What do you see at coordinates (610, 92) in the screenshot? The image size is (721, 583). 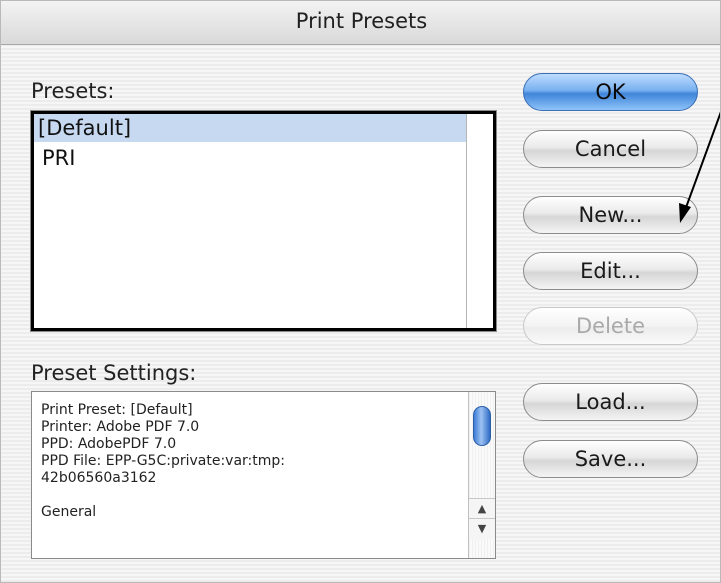 I see `ok-button: OK` at bounding box center [610, 92].